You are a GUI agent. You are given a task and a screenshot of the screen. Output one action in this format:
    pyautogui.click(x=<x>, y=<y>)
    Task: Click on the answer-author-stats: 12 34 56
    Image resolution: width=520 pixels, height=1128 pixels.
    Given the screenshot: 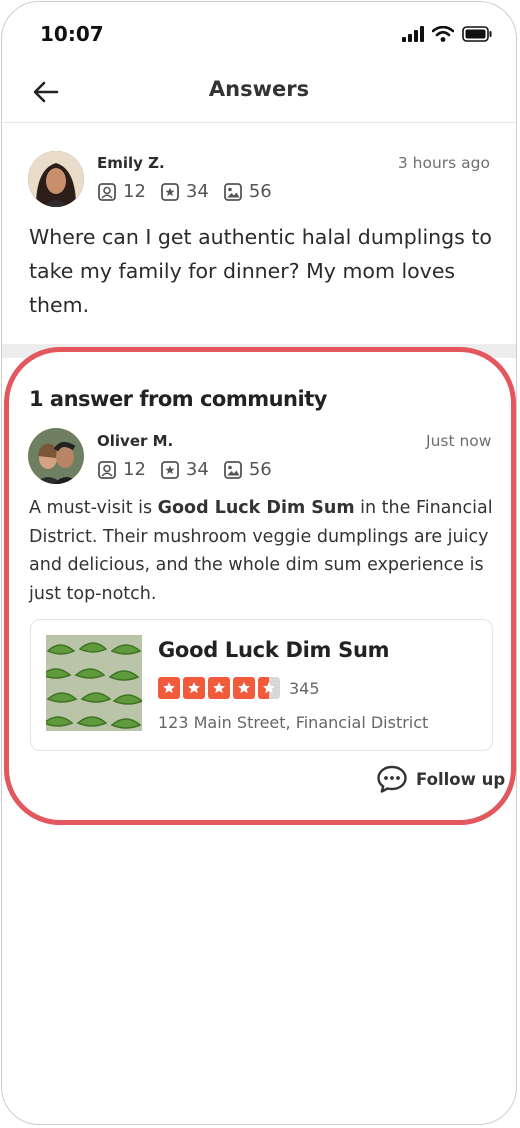 What is the action you would take?
    pyautogui.click(x=191, y=469)
    